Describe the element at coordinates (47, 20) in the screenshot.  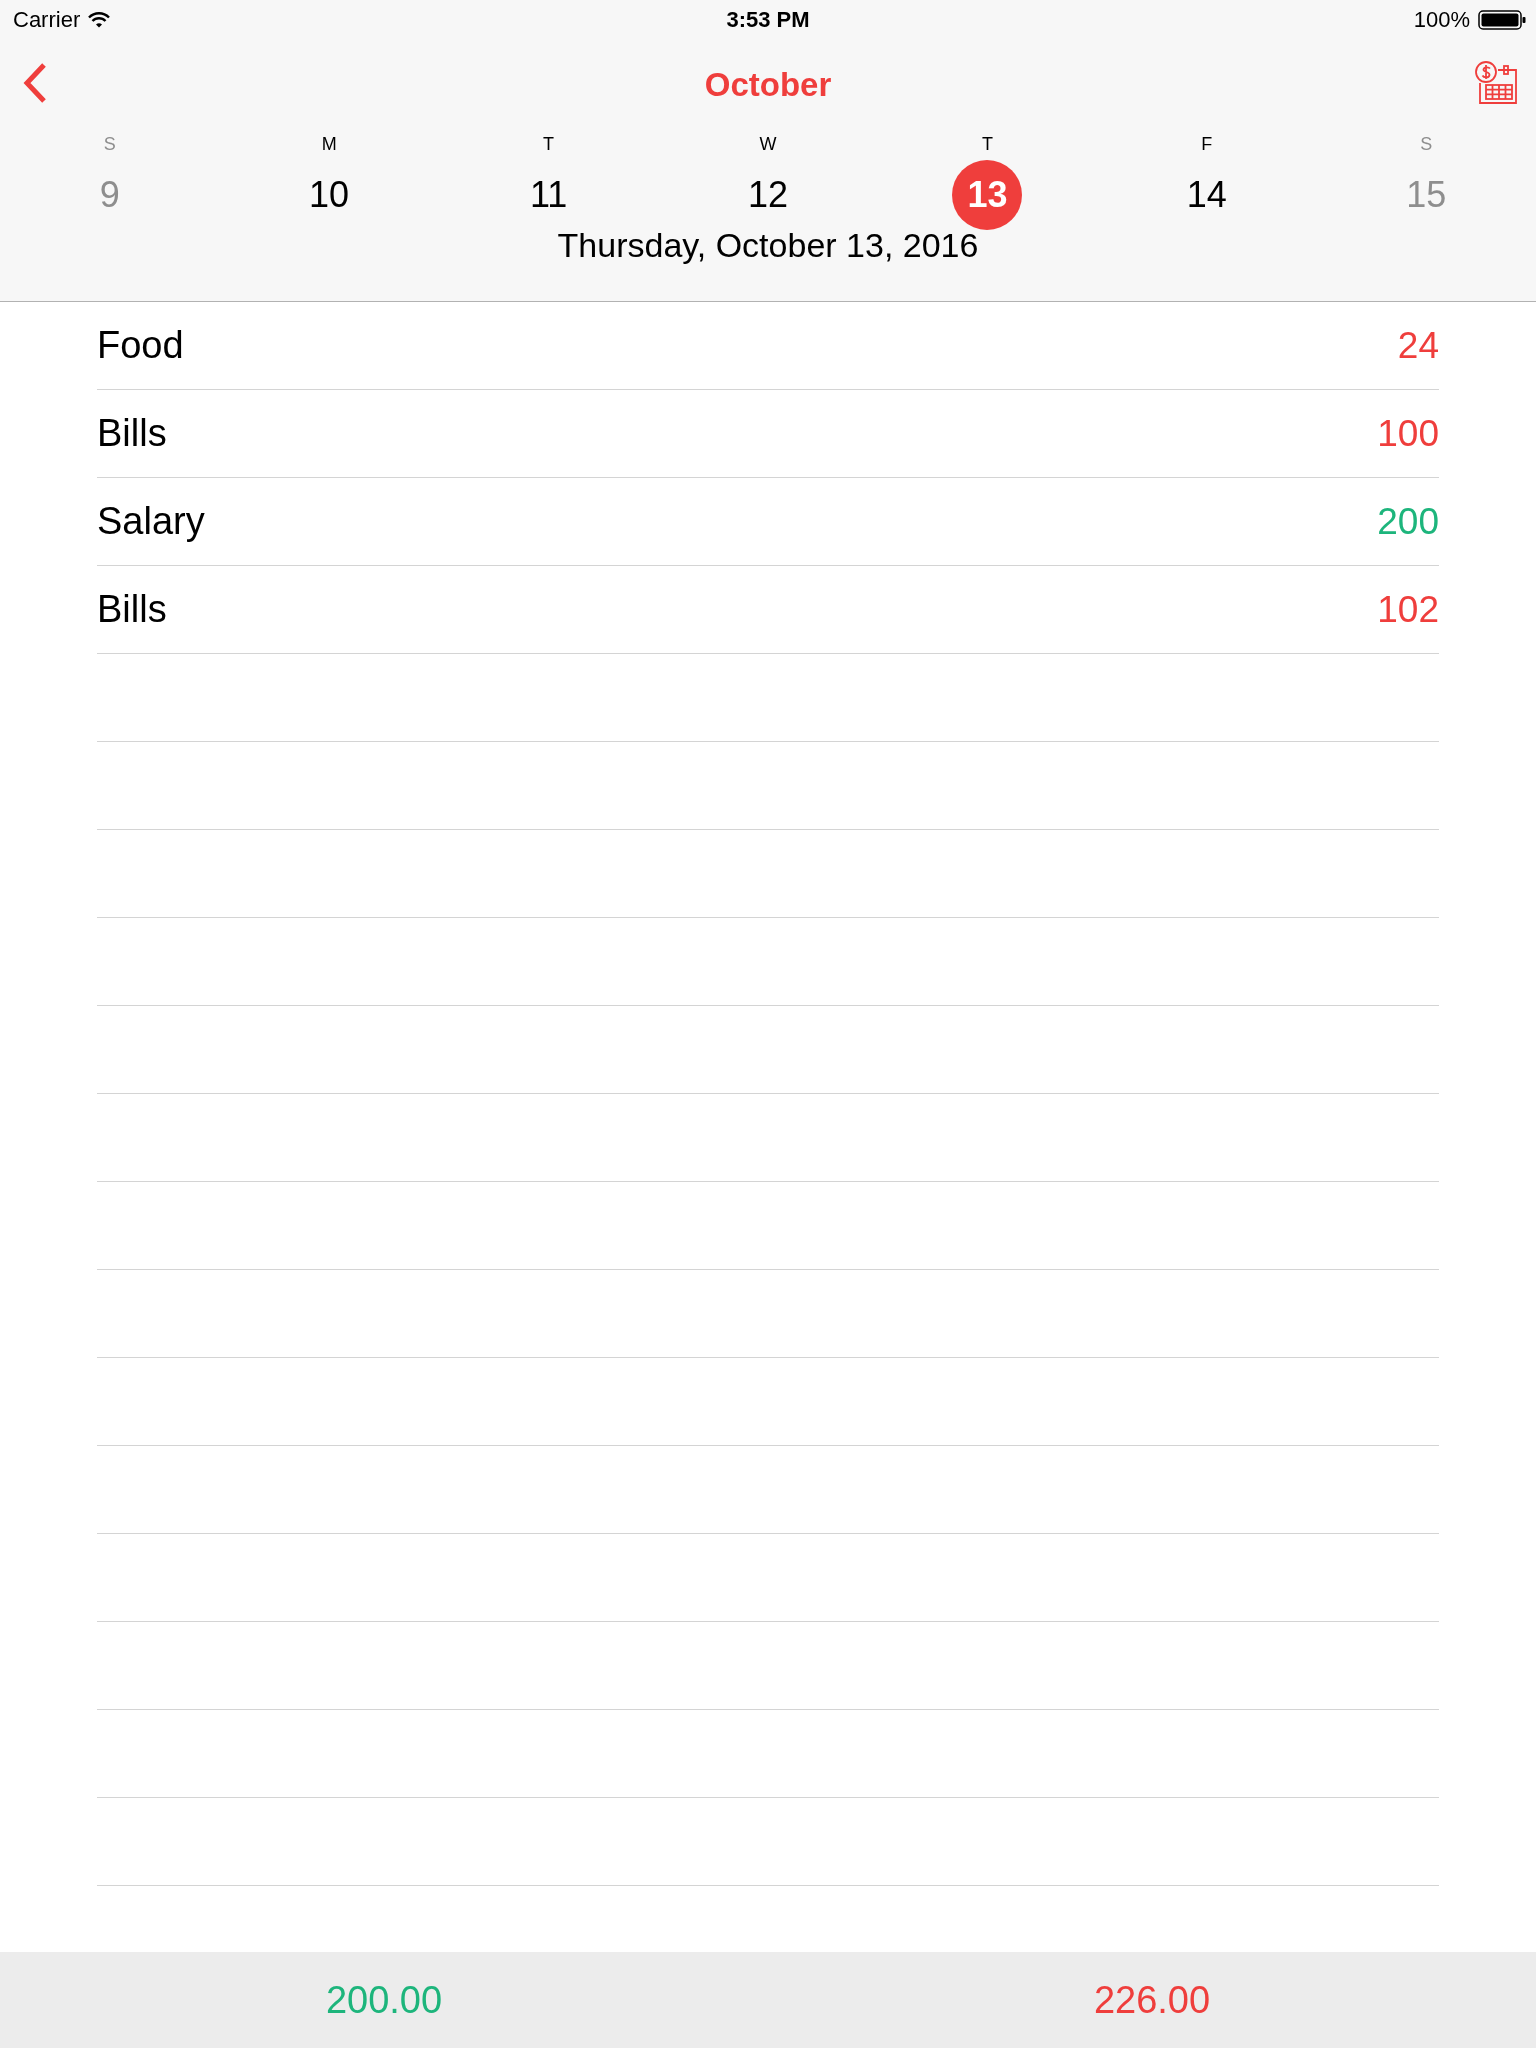
I see `carrier-label: Carrier` at that location.